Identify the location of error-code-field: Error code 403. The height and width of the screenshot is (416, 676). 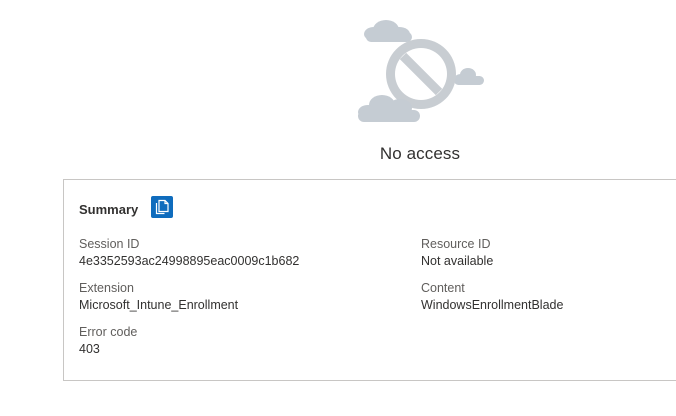
(108, 341).